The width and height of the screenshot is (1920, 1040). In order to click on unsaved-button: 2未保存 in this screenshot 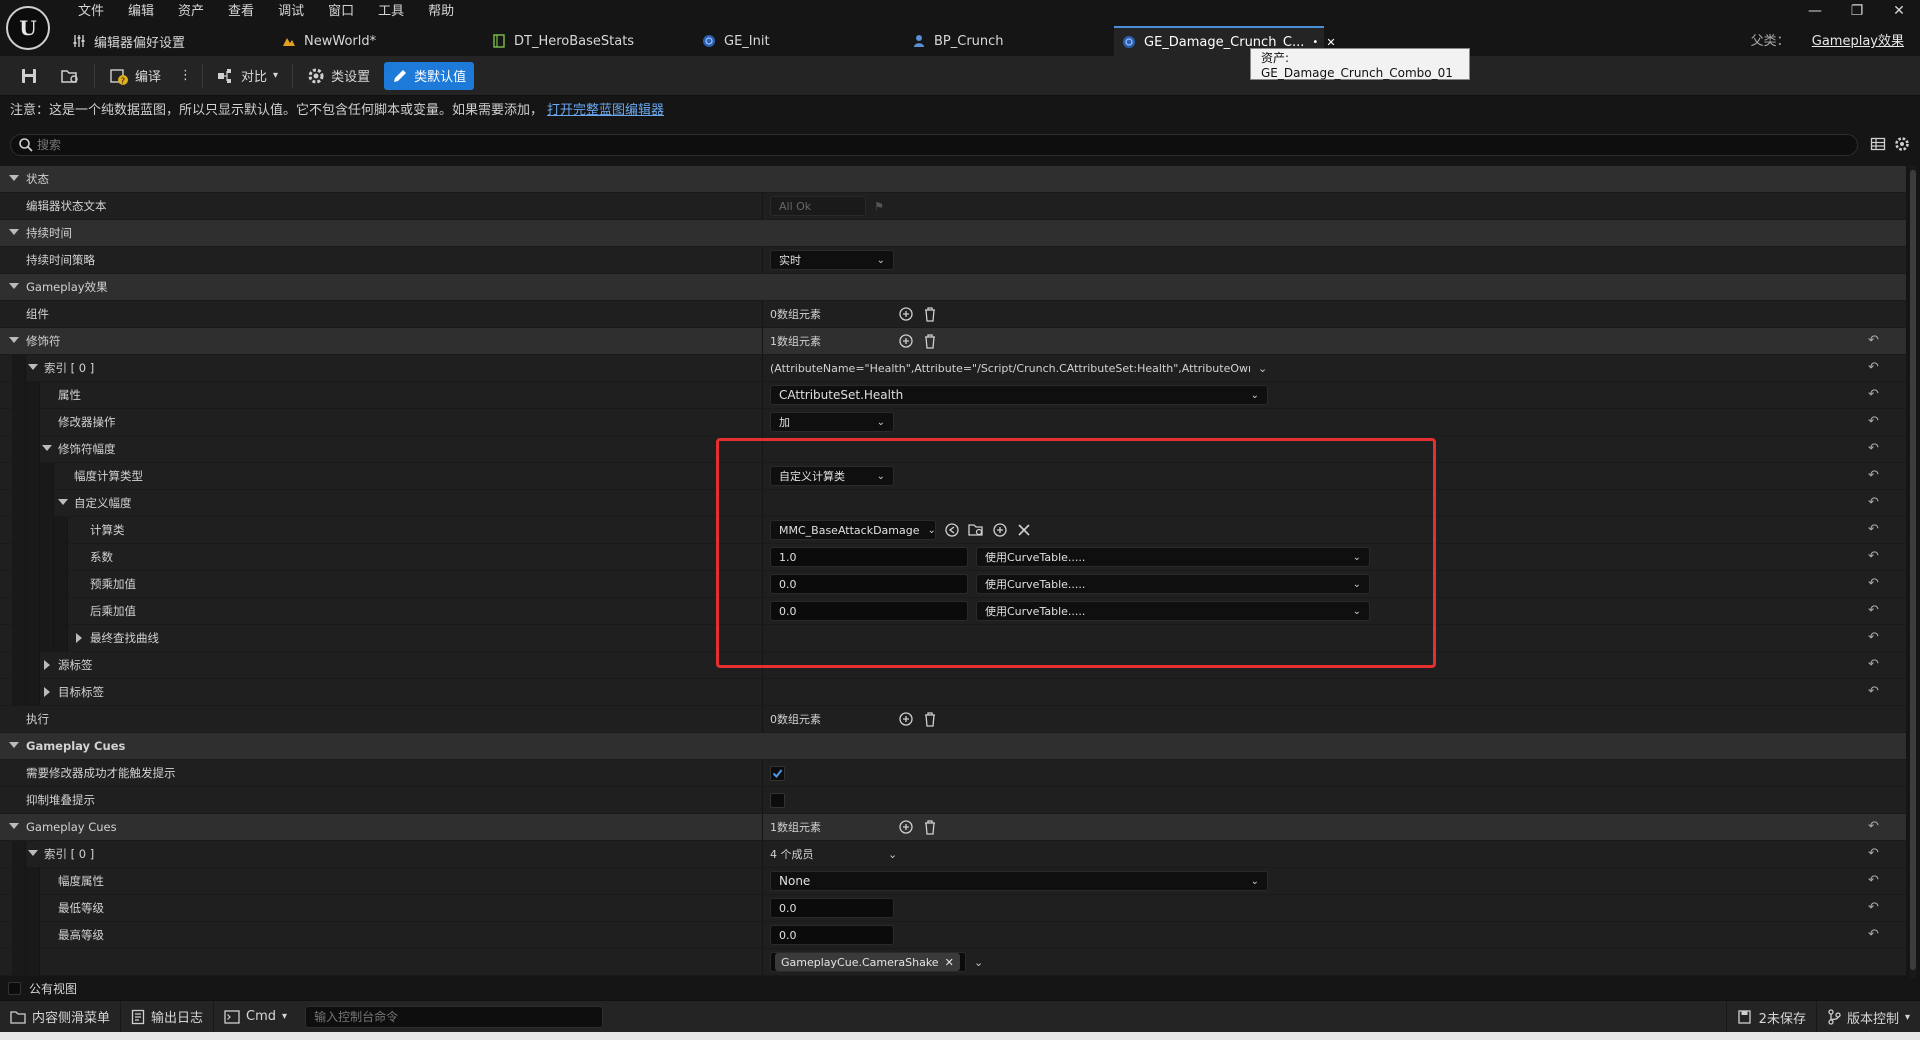, I will do `click(1771, 1017)`.